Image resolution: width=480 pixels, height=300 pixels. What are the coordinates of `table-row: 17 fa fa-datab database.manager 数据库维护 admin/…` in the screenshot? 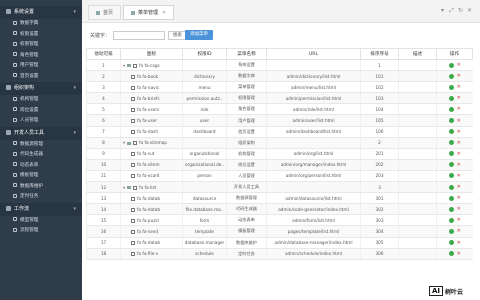 It's located at (279, 243).